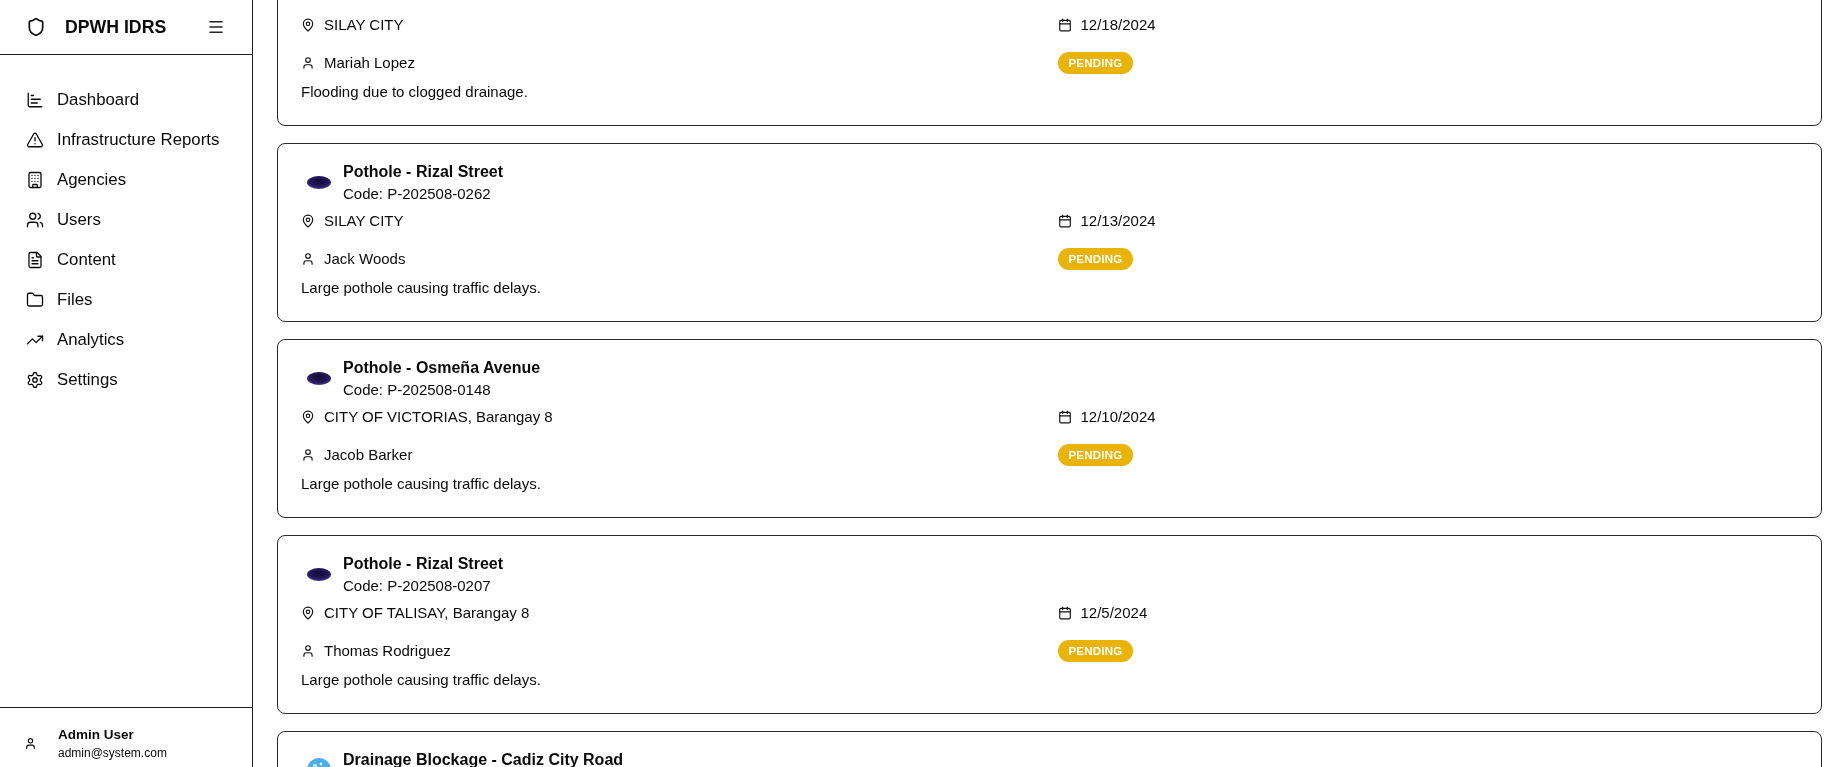  I want to click on report-date: 12/18/2024, so click(1118, 25).